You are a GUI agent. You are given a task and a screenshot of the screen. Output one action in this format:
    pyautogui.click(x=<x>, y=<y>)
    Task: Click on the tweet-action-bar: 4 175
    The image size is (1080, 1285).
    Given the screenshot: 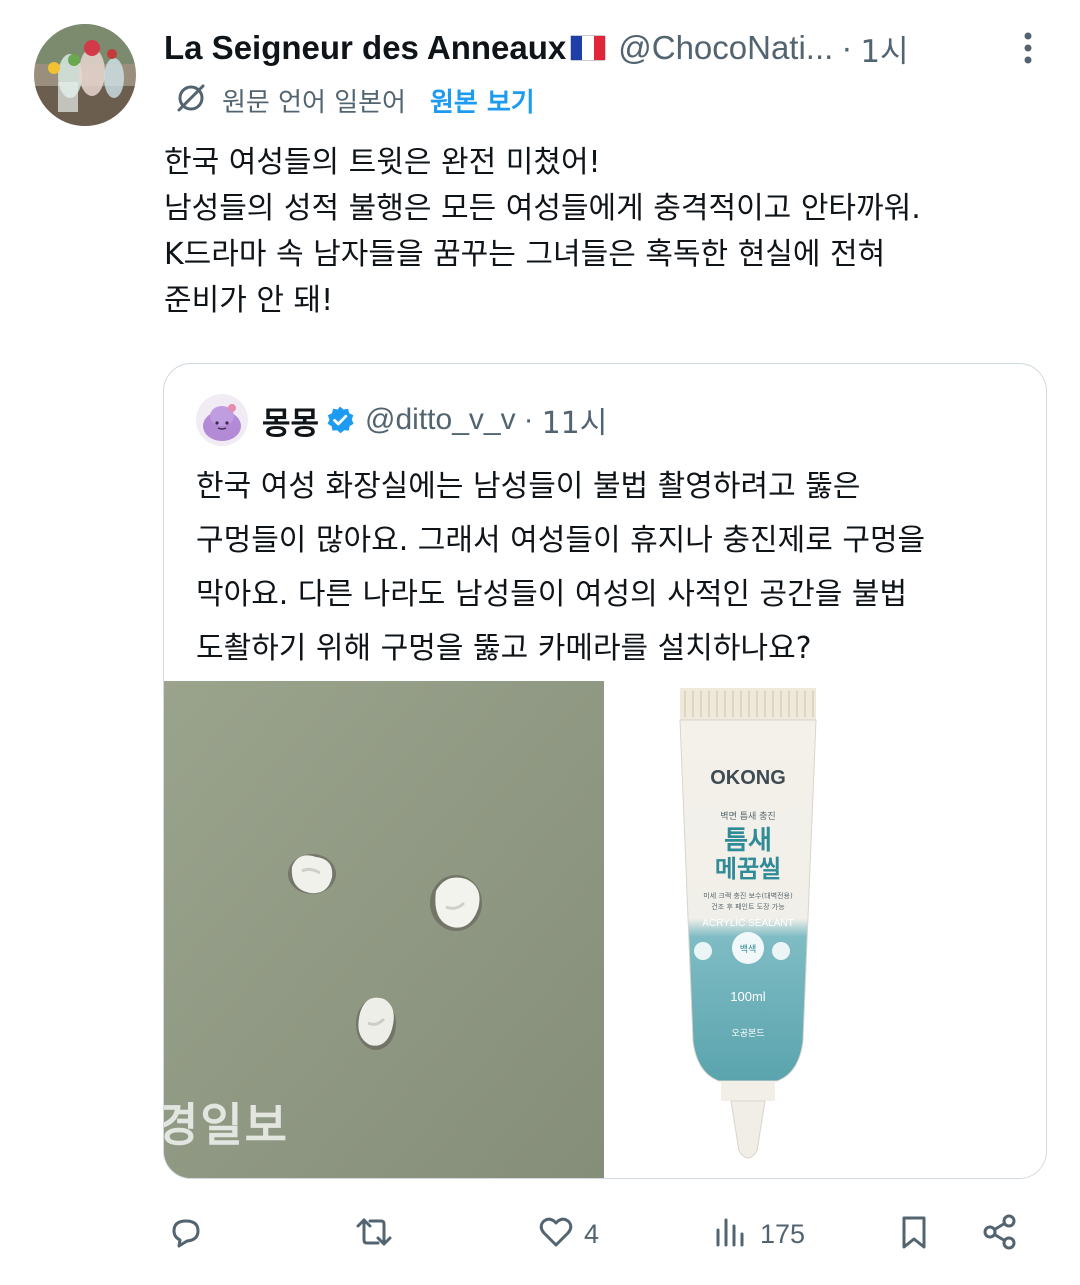 What is the action you would take?
    pyautogui.click(x=601, y=1234)
    